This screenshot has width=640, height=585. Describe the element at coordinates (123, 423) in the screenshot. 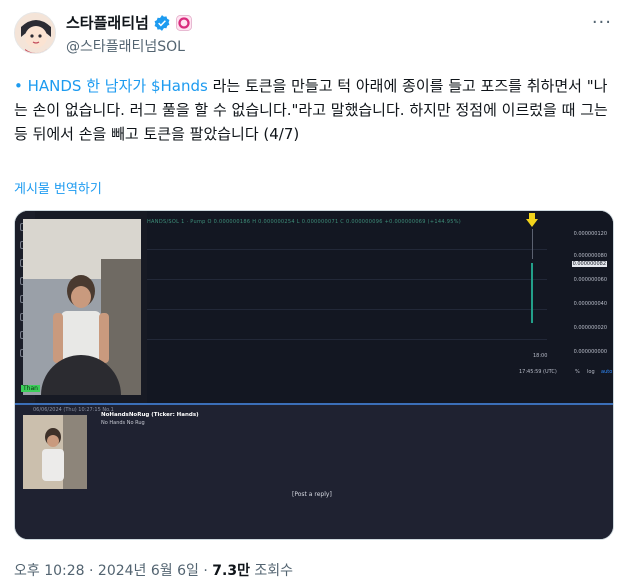

I see `post-subtitle: No Hands No Rug` at that location.